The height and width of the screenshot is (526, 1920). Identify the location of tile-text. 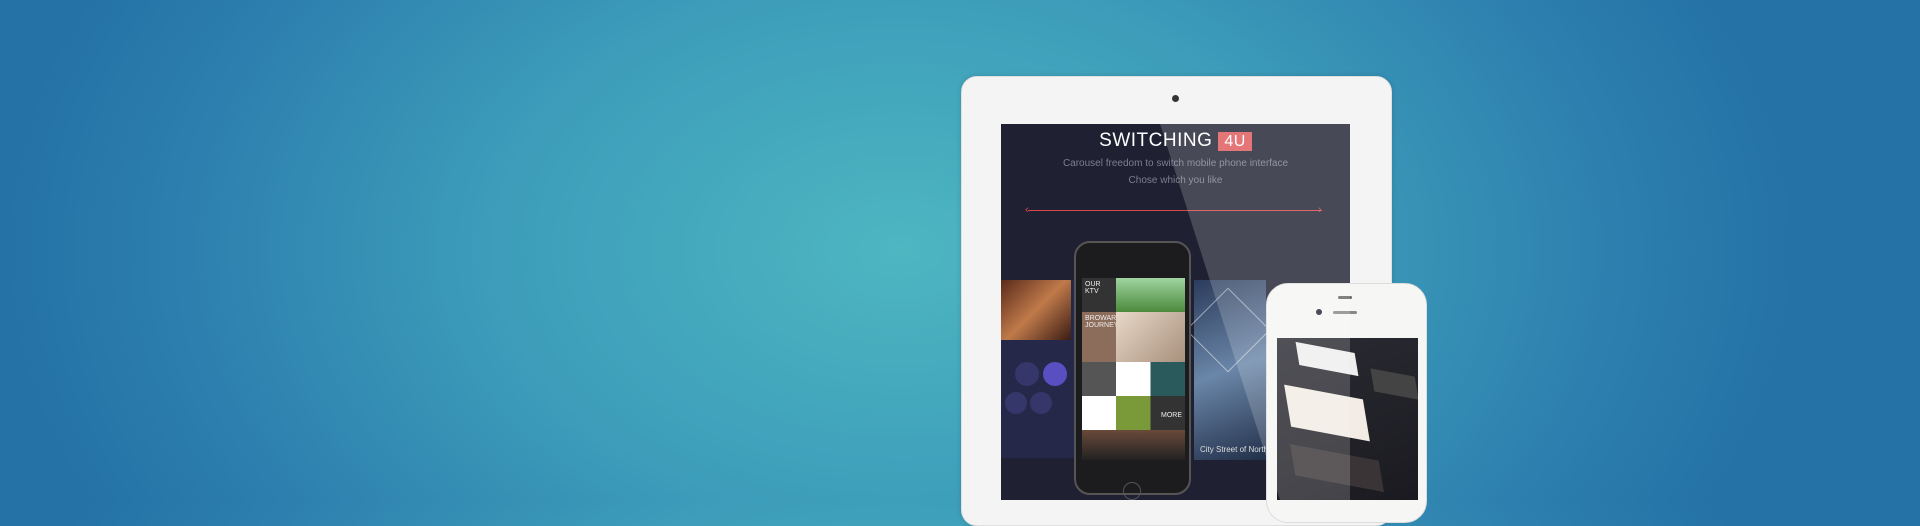
(1099, 413).